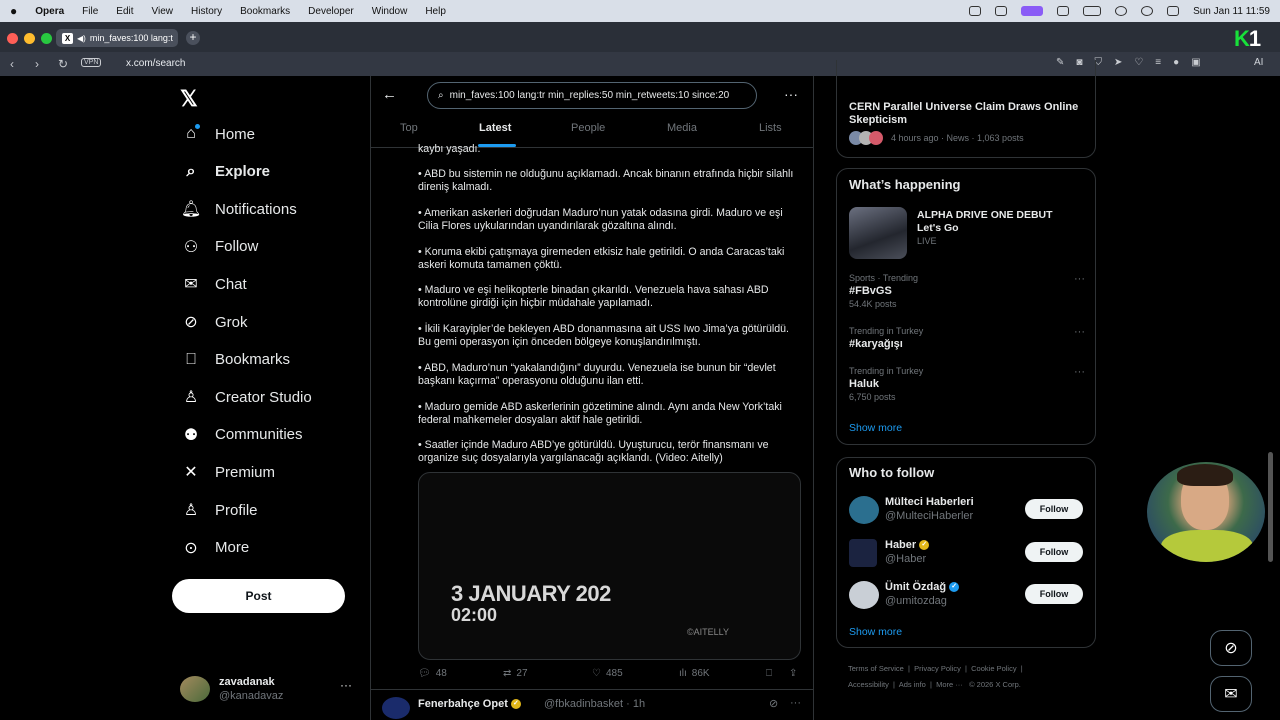 This screenshot has height=720, width=1280. I want to click on tab-people: People, so click(588, 128).